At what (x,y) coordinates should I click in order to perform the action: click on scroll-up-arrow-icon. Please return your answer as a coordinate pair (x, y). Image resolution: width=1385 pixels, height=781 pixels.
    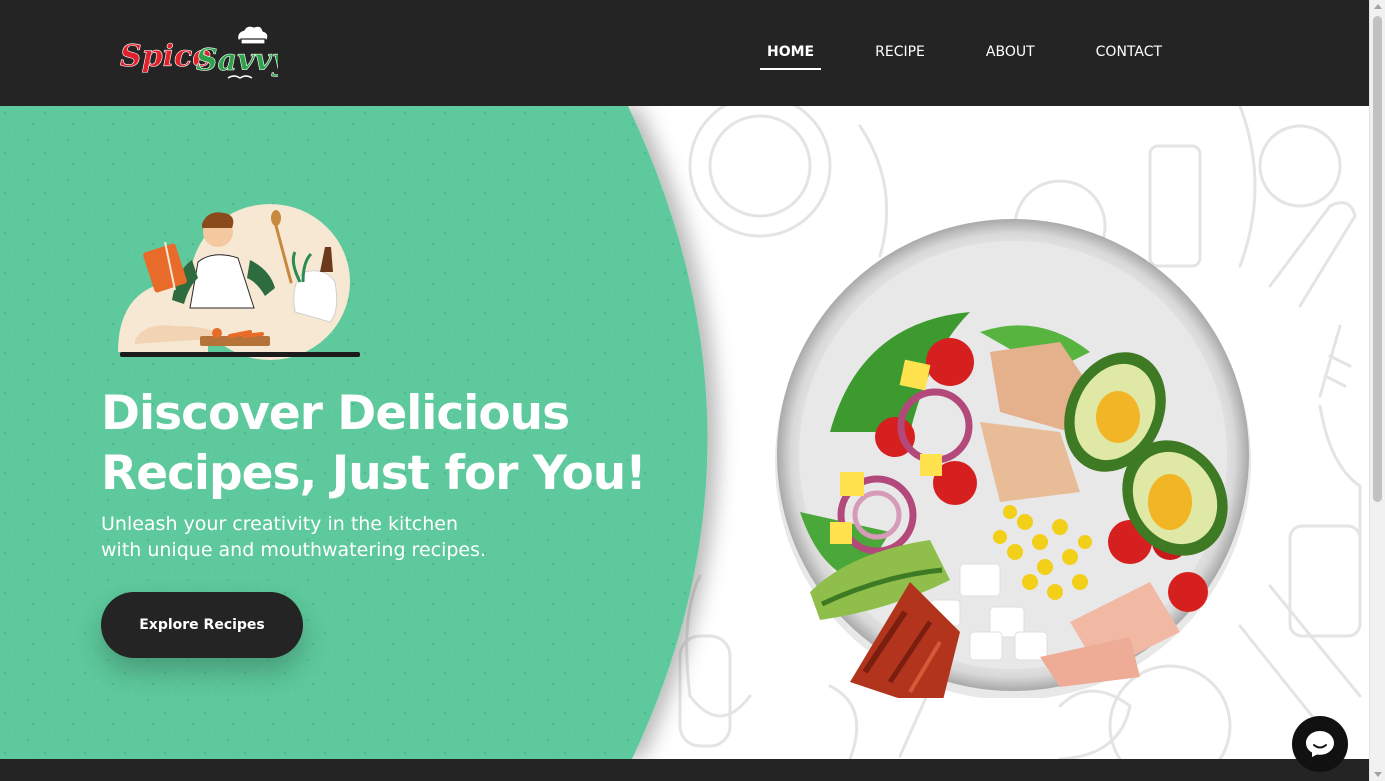
    Looking at the image, I should click on (1378, 6).